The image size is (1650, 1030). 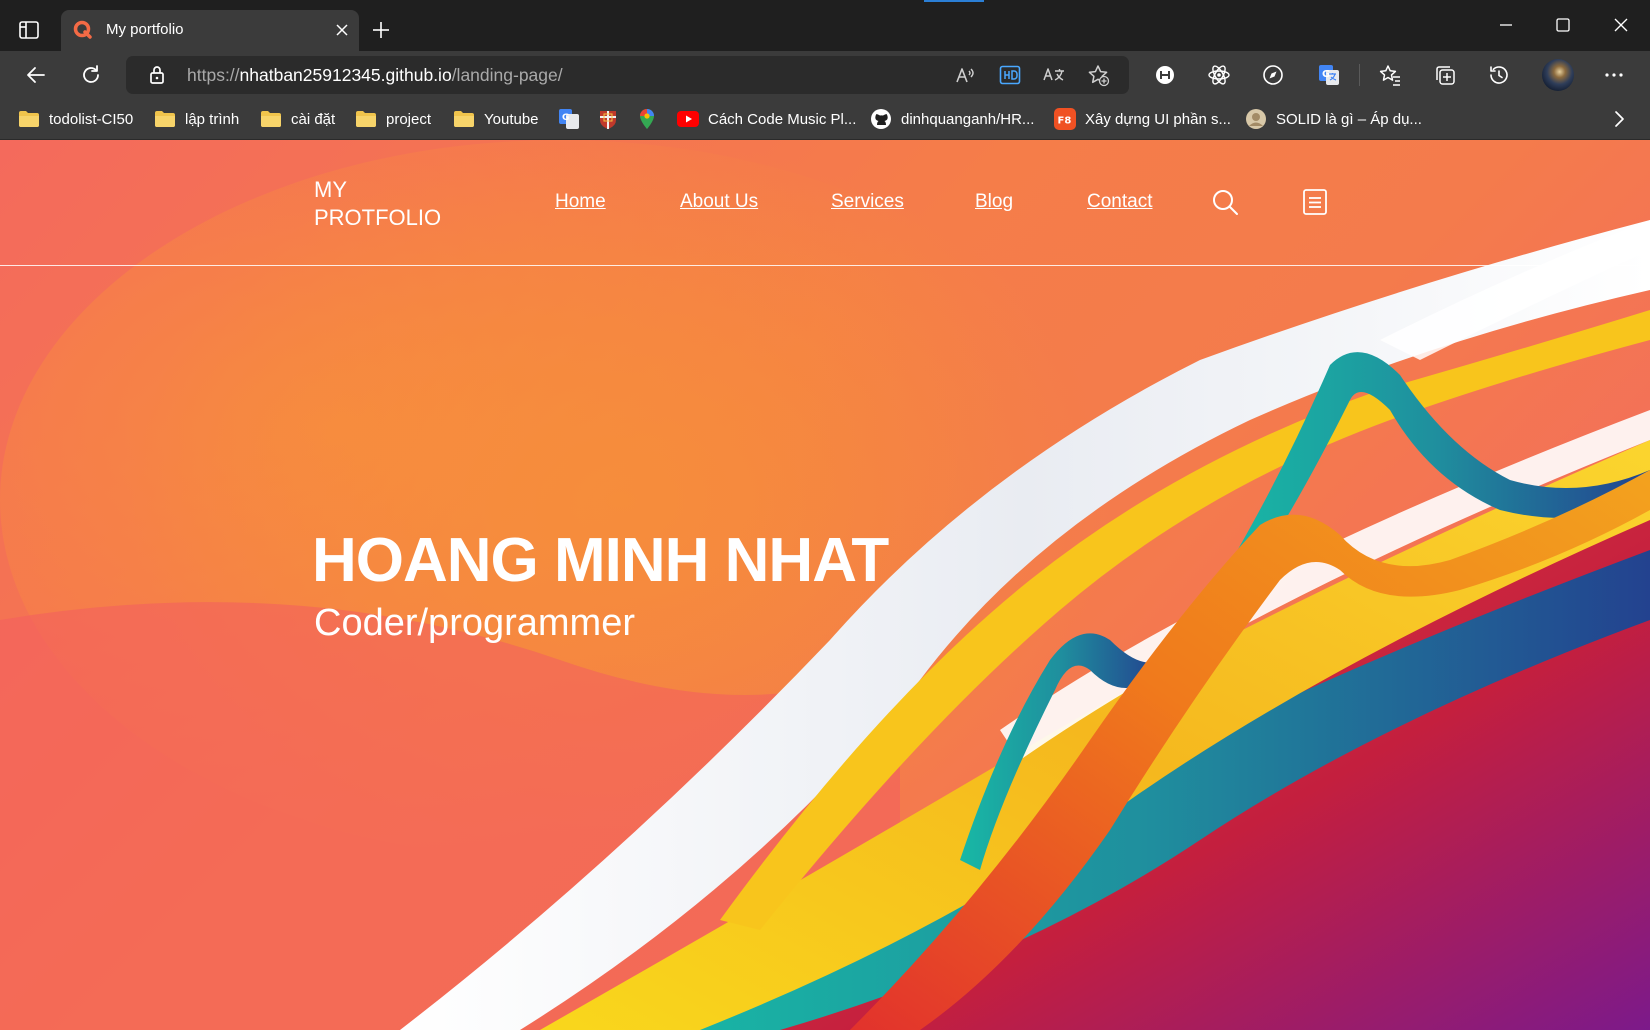 I want to click on f8-badge-text: F8, so click(x=1065, y=121).